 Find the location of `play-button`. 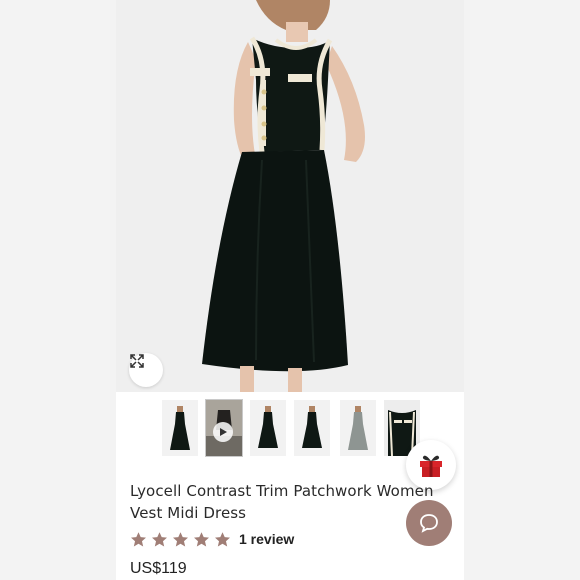

play-button is located at coordinates (223, 432).